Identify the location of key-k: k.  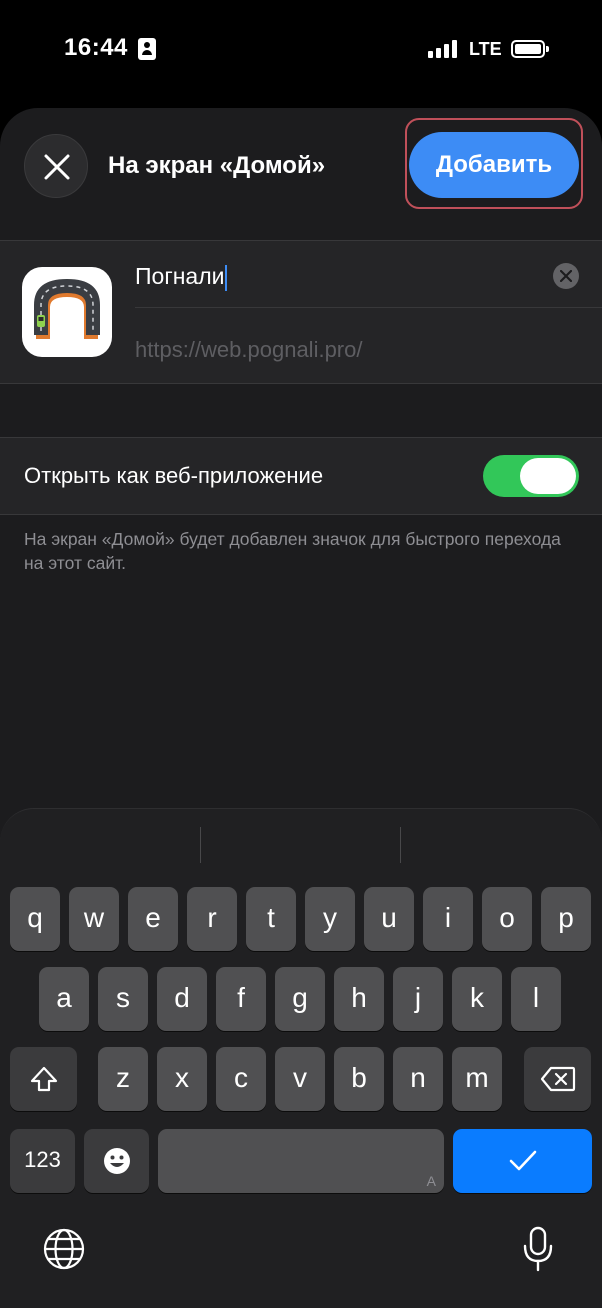
(477, 999).